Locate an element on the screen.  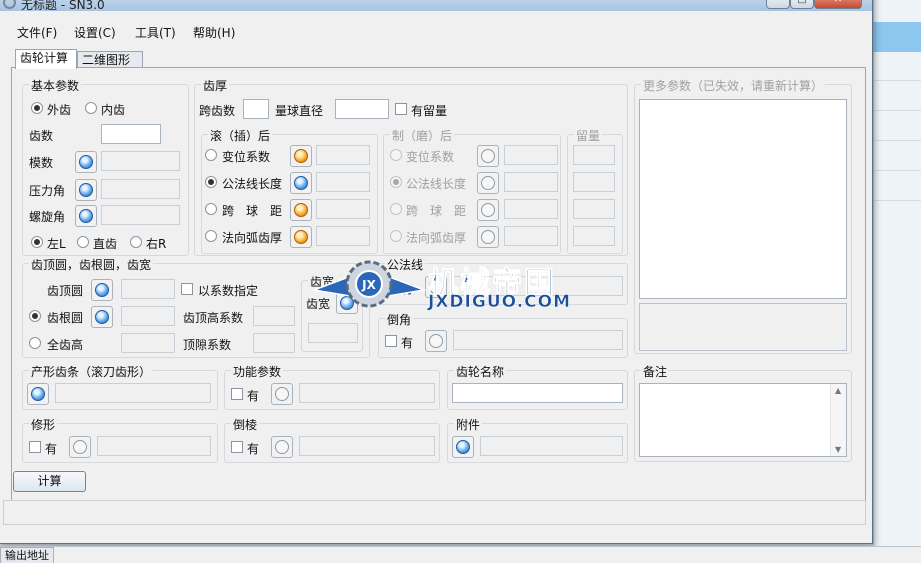
grind-span-length-button is located at coordinates (488, 183).